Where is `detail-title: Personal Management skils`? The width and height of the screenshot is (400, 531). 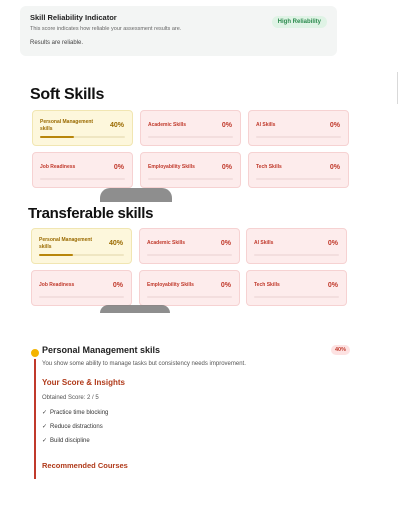 detail-title: Personal Management skils is located at coordinates (101, 350).